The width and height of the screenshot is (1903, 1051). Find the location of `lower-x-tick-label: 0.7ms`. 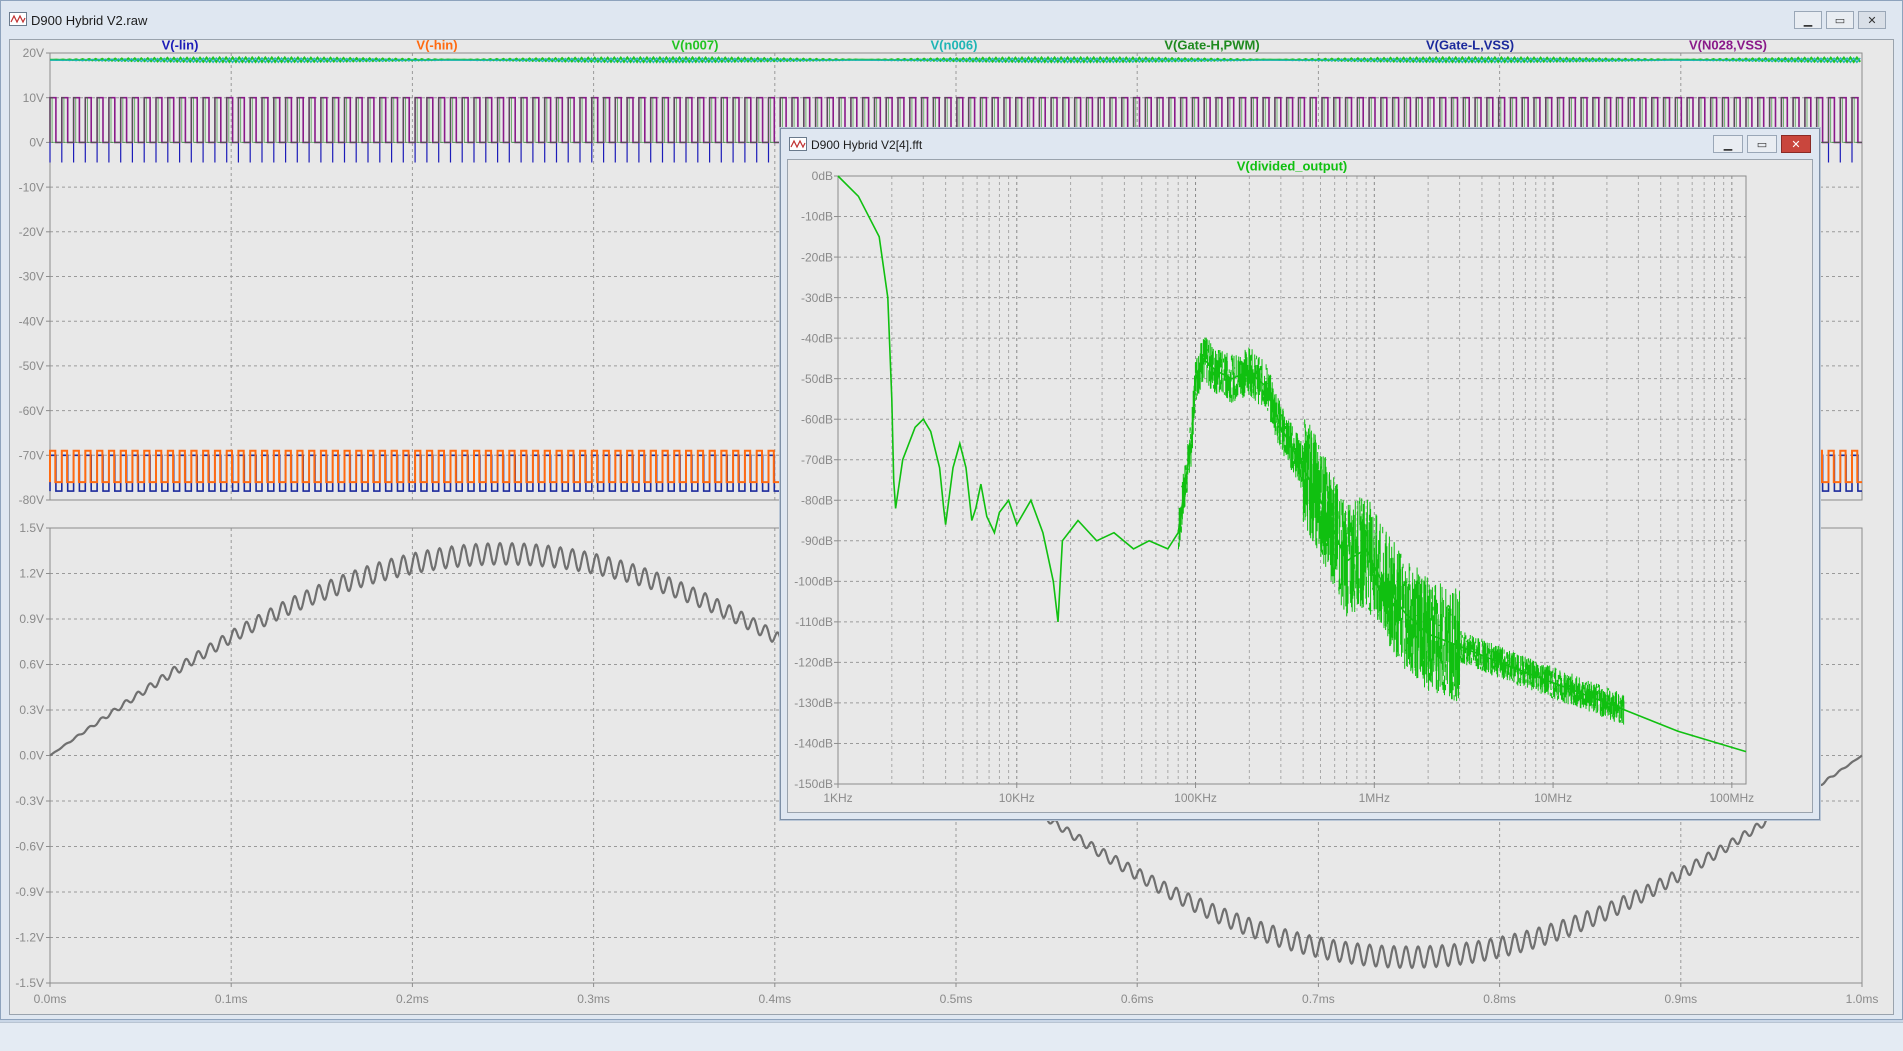

lower-x-tick-label: 0.7ms is located at coordinates (1318, 999).